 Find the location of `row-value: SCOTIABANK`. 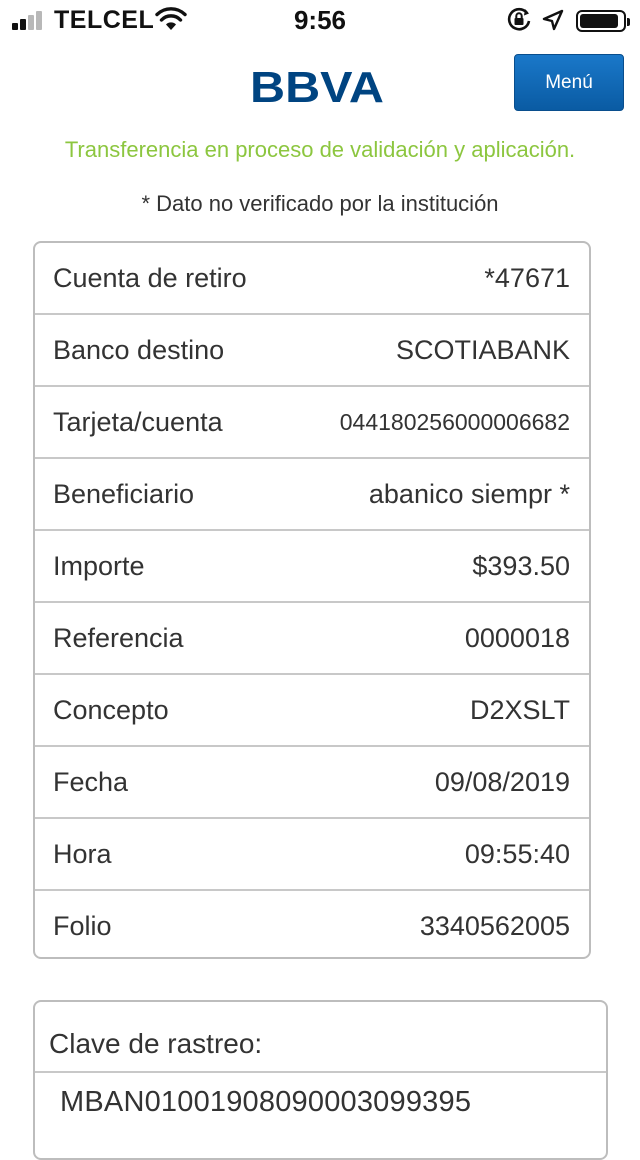

row-value: SCOTIABANK is located at coordinates (482, 350).